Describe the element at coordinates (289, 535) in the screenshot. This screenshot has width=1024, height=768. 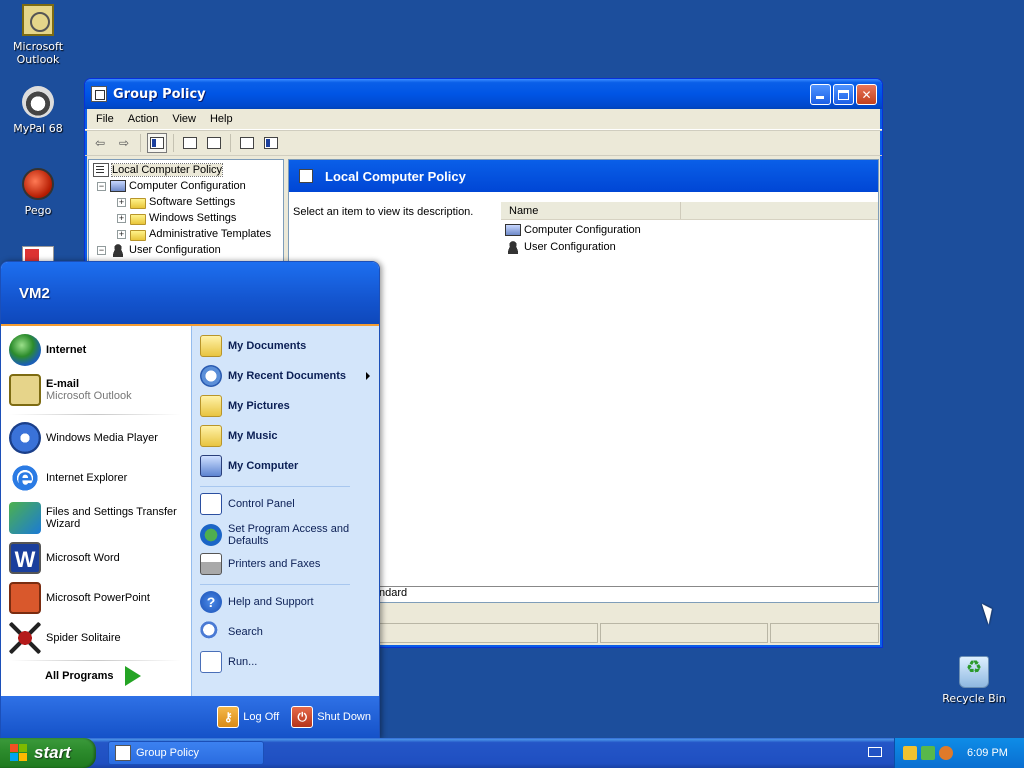
I see `places-label: Set Program Access and Defaults` at that location.